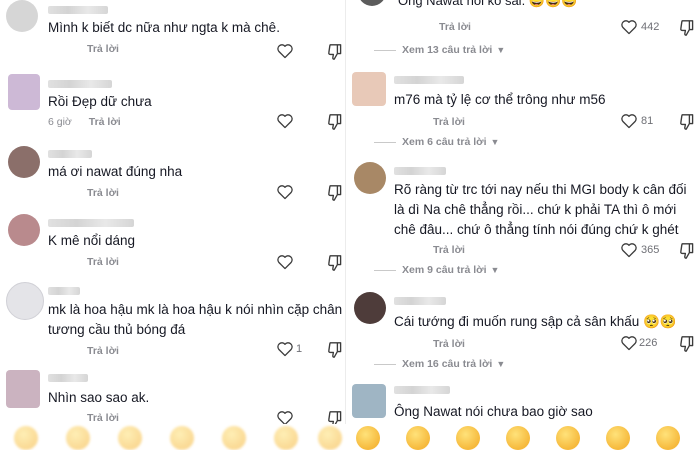  What do you see at coordinates (60, 122) in the screenshot?
I see `comment-age: 6 giờ` at bounding box center [60, 122].